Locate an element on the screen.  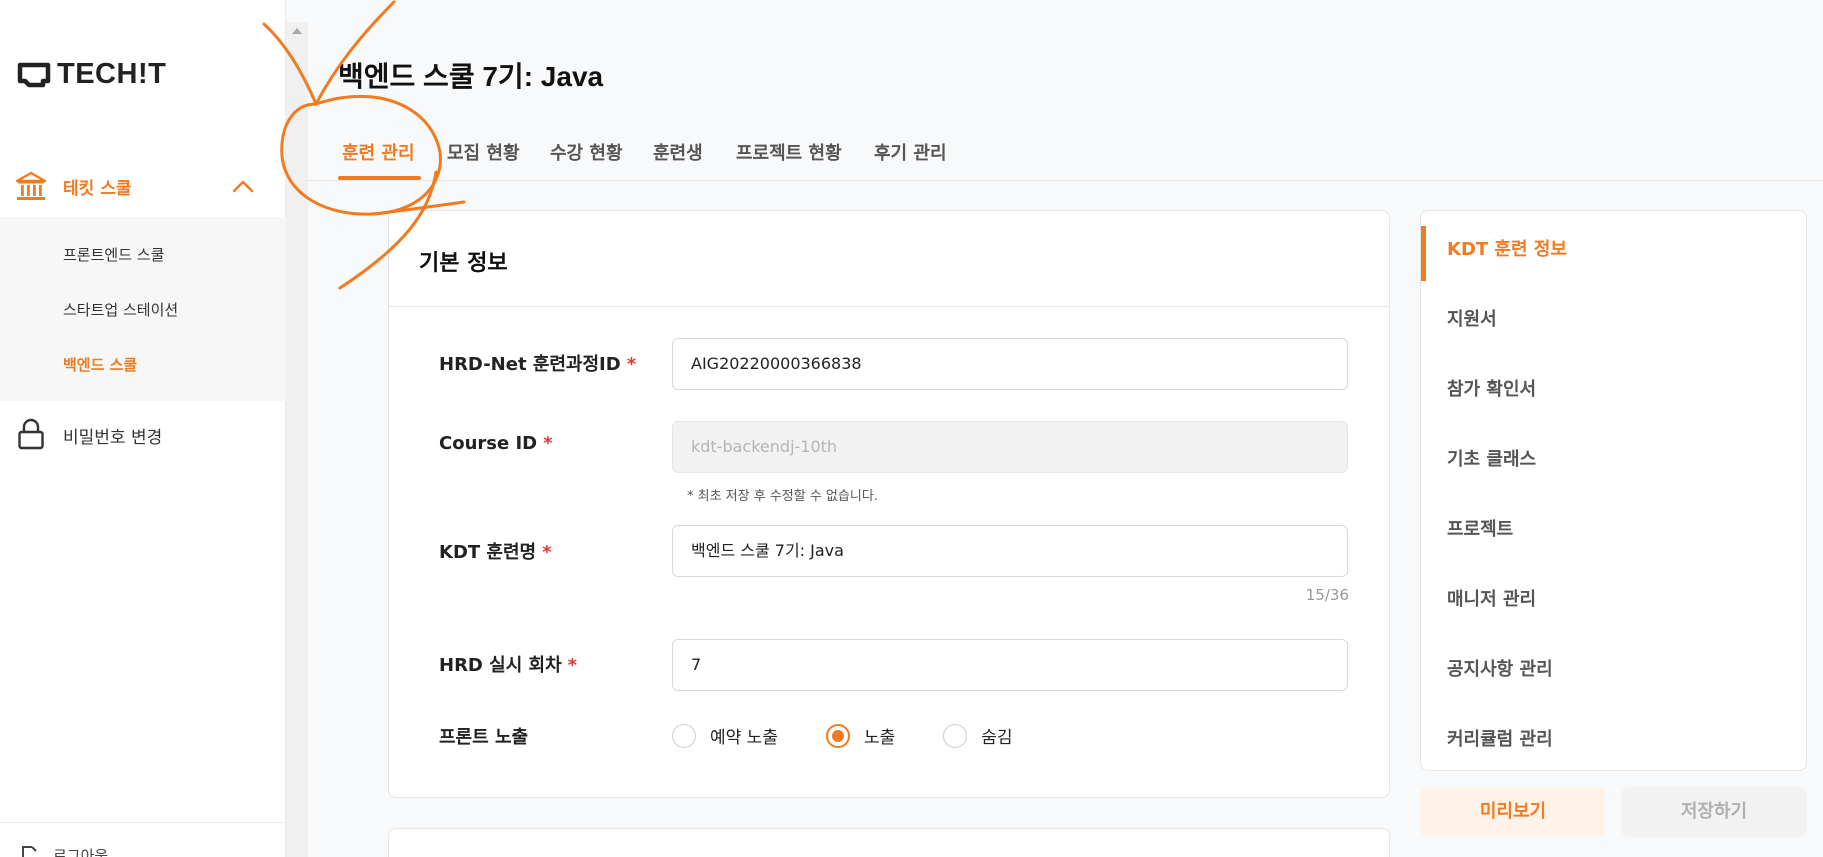
section-title: 기본 정보 is located at coordinates (463, 263).